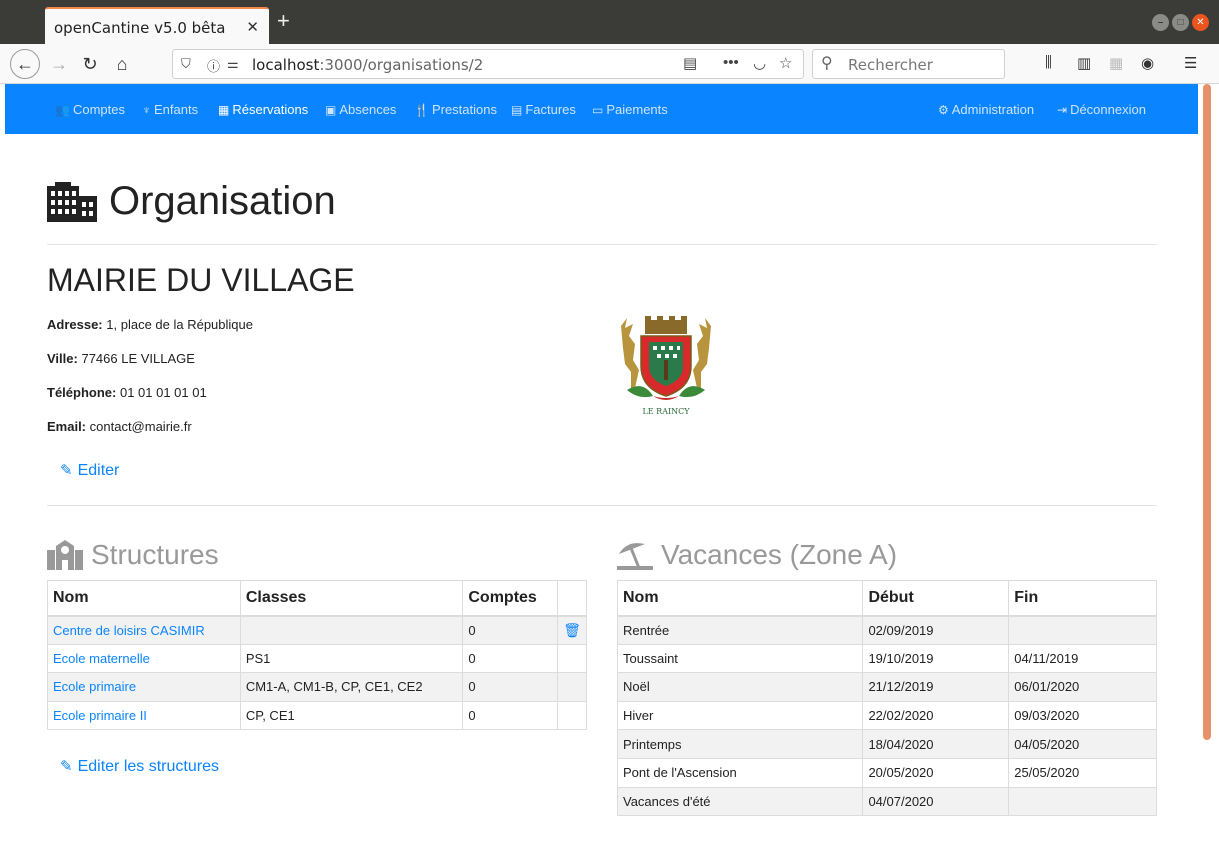 Image resolution: width=1219 pixels, height=868 pixels. What do you see at coordinates (101, 658) in the screenshot?
I see `structure-link: Ecole maternelle` at bounding box center [101, 658].